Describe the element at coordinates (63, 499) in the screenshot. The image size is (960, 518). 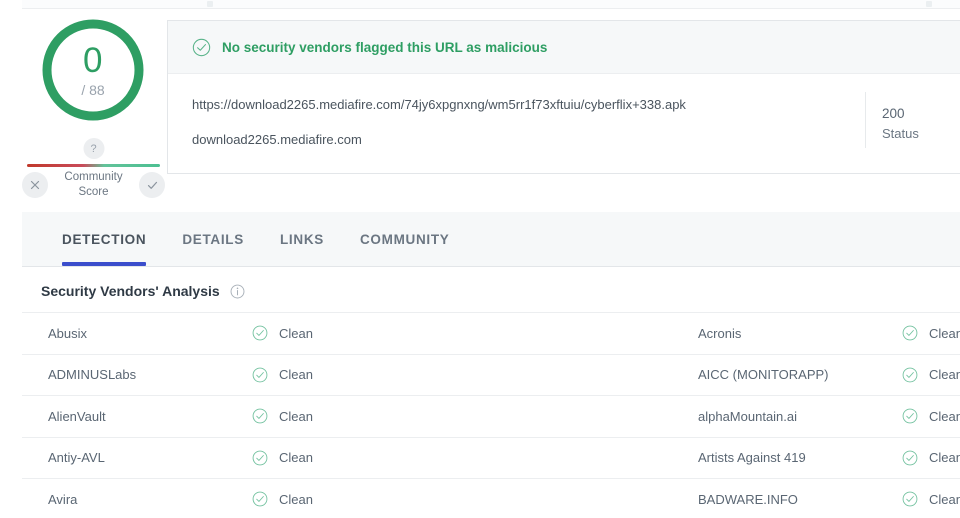
I see `vendor-name: Avira` at that location.